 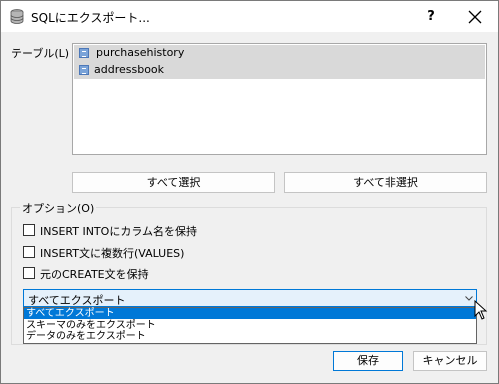 I want to click on export-mode-value: すべてエクスポート, so click(x=77, y=300).